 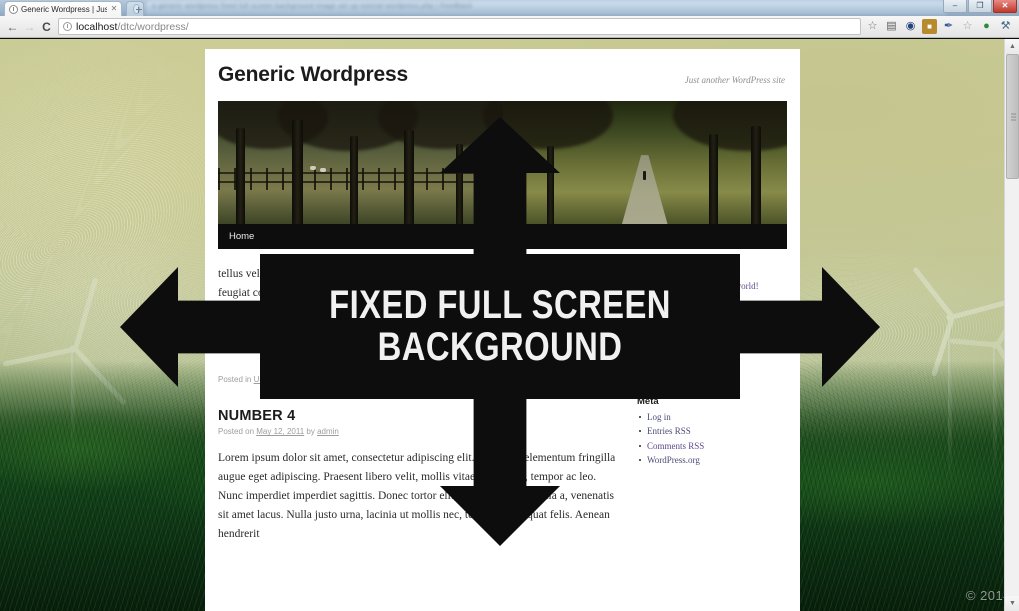 I want to click on posted-in-label: Posted in, so click(x=235, y=380).